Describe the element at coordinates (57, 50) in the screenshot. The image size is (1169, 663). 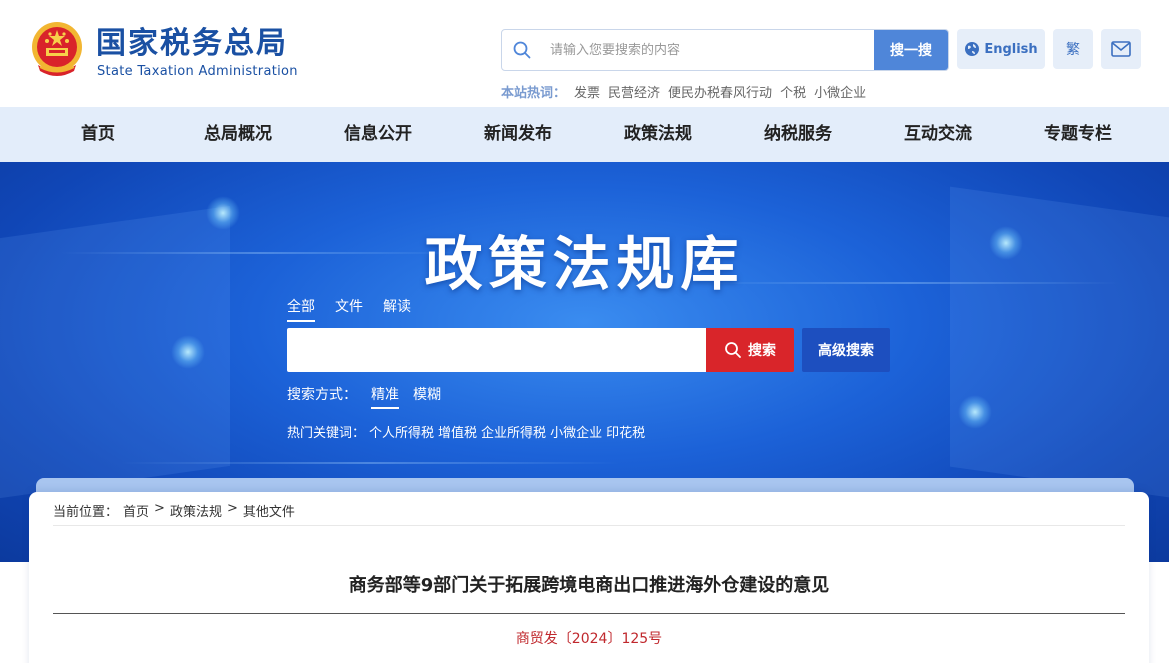
I see `national-emblem-icon` at that location.